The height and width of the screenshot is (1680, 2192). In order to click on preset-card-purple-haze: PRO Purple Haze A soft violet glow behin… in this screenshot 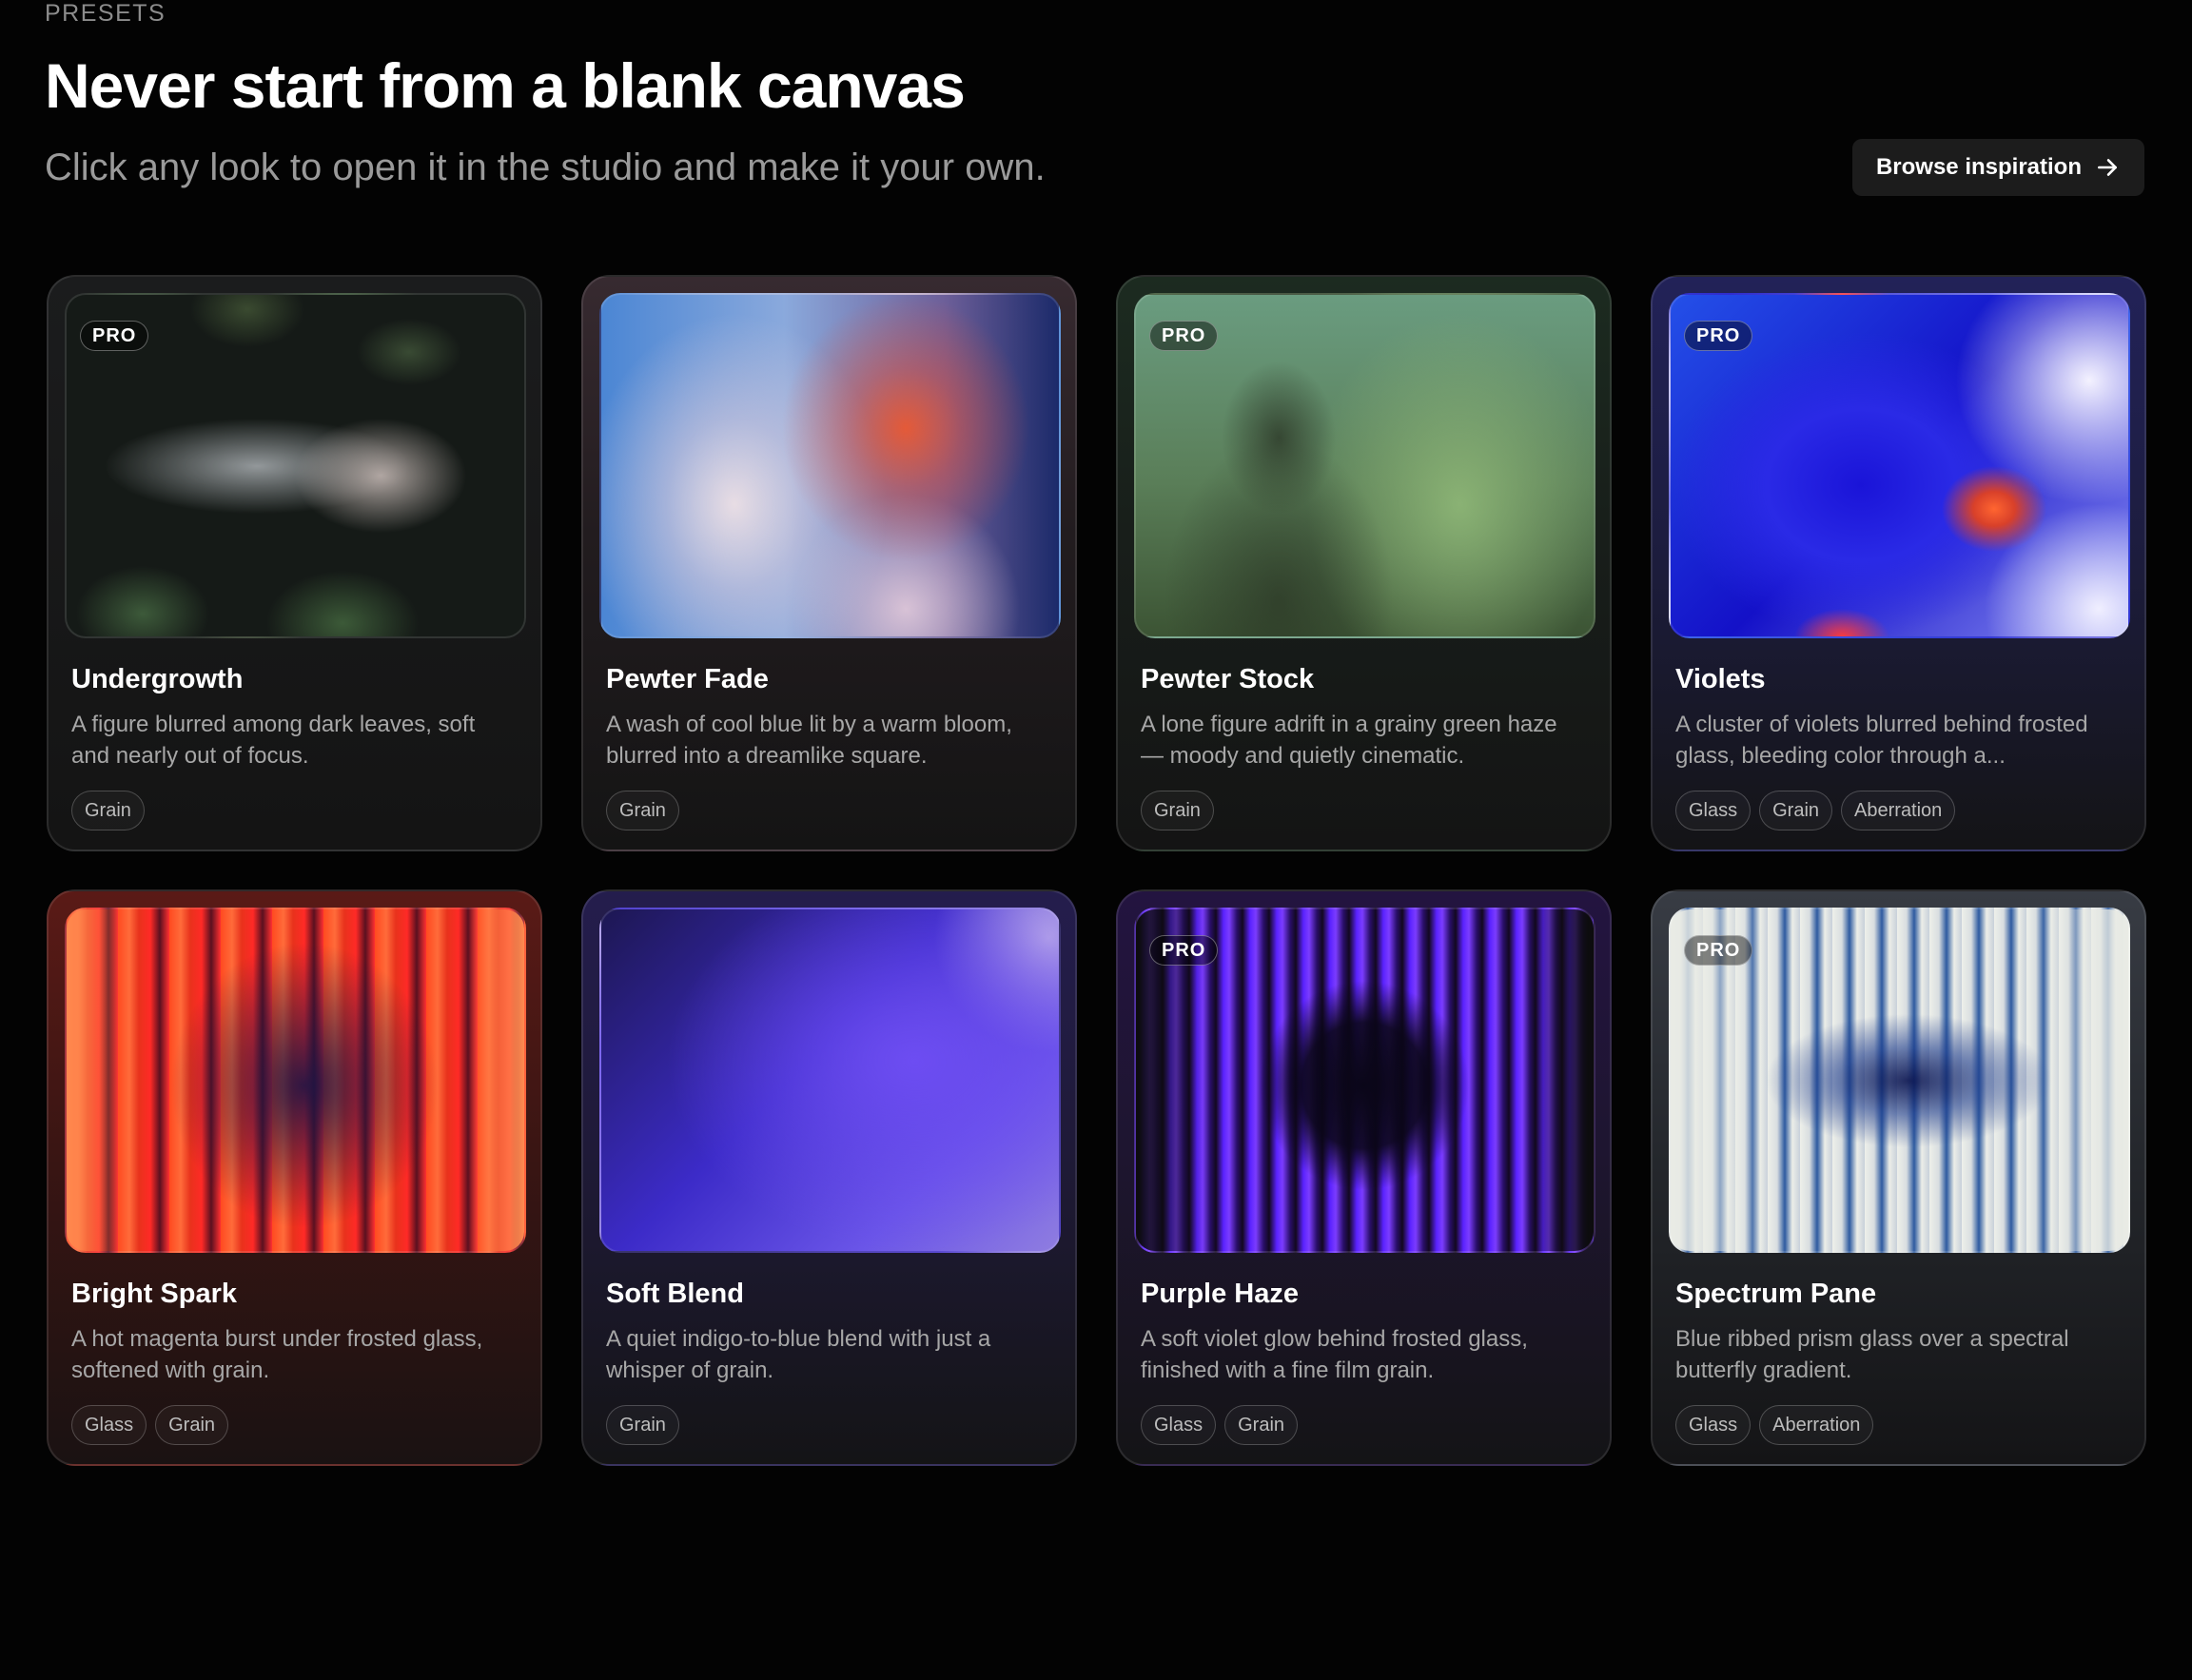, I will do `click(1364, 1177)`.